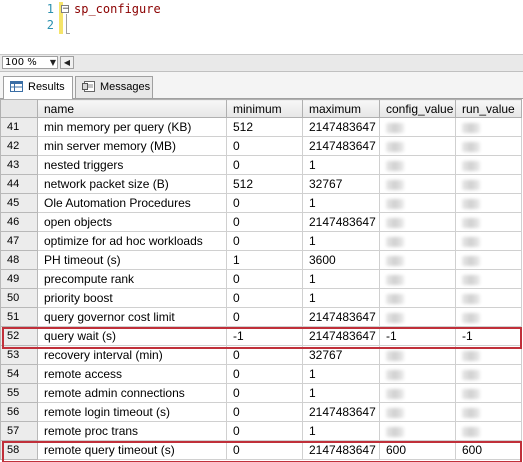  Describe the element at coordinates (30, 62) in the screenshot. I see `zoom-select: 100 % ▼` at that location.